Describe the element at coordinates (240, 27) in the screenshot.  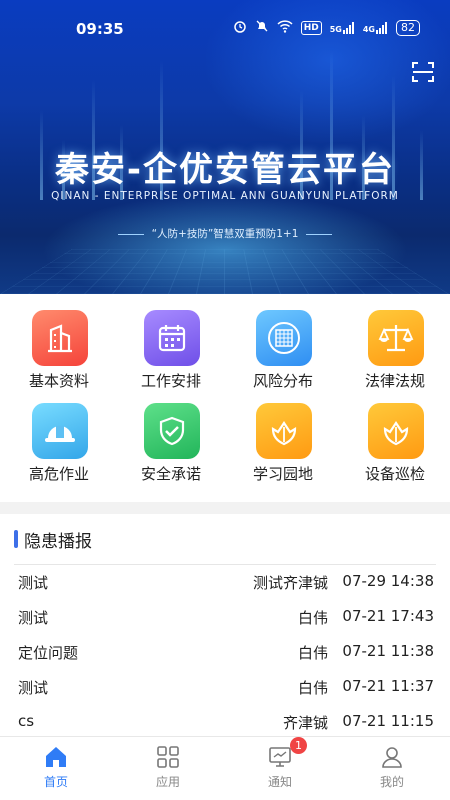
I see `alarm-icon` at that location.